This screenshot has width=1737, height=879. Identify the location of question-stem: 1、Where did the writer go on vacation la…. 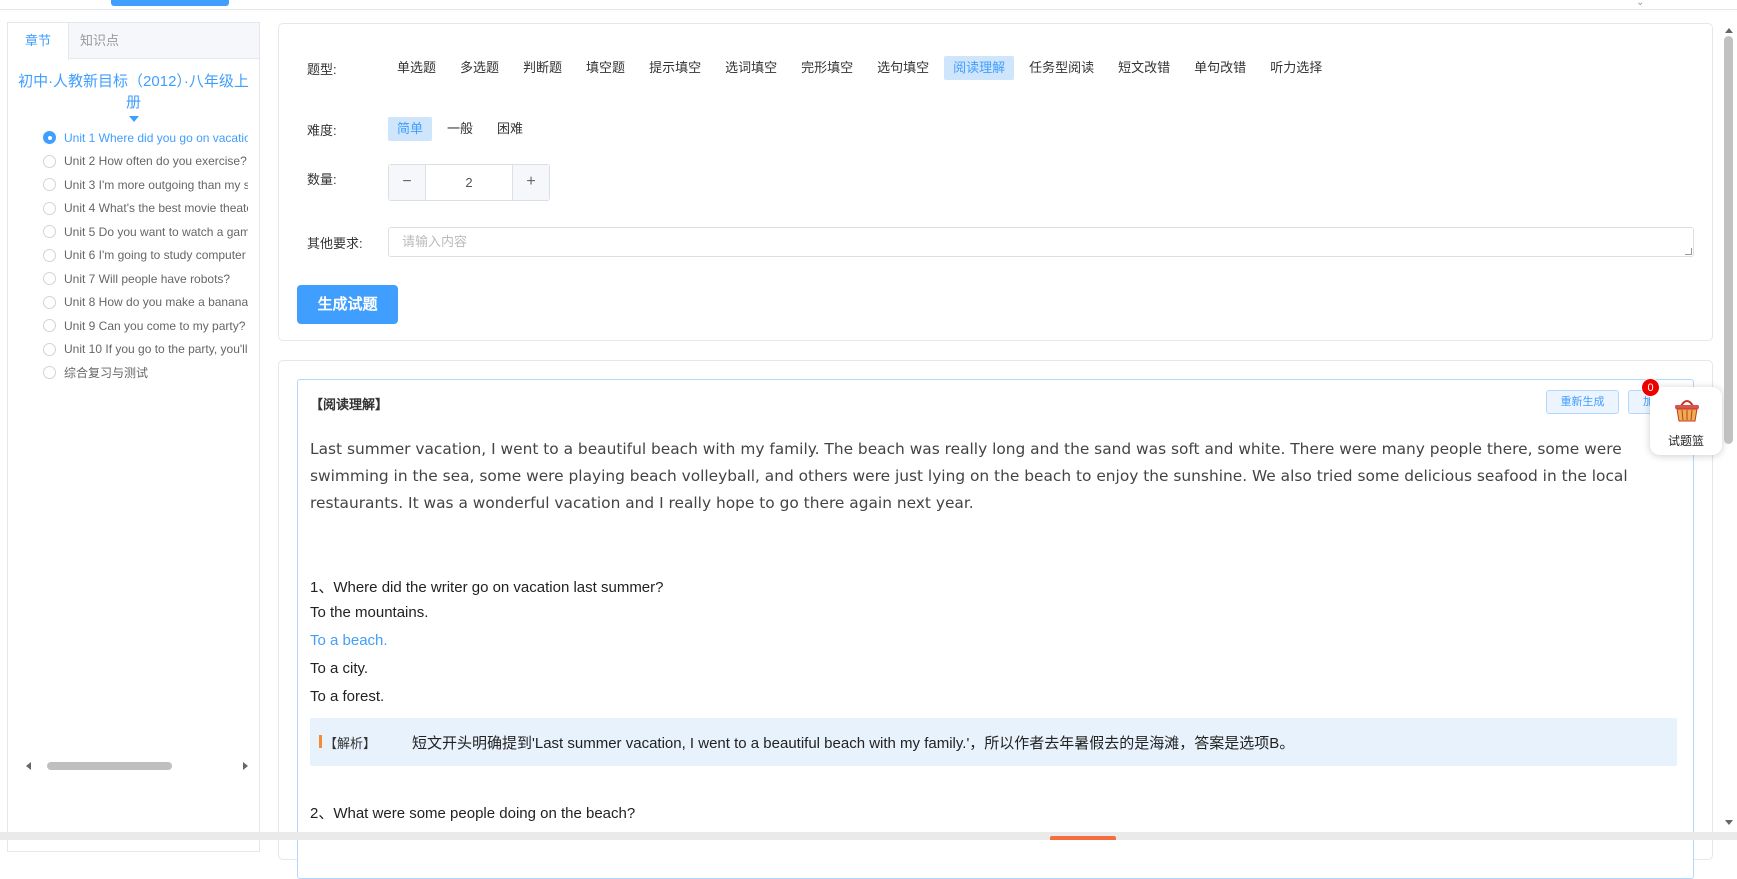
(487, 587).